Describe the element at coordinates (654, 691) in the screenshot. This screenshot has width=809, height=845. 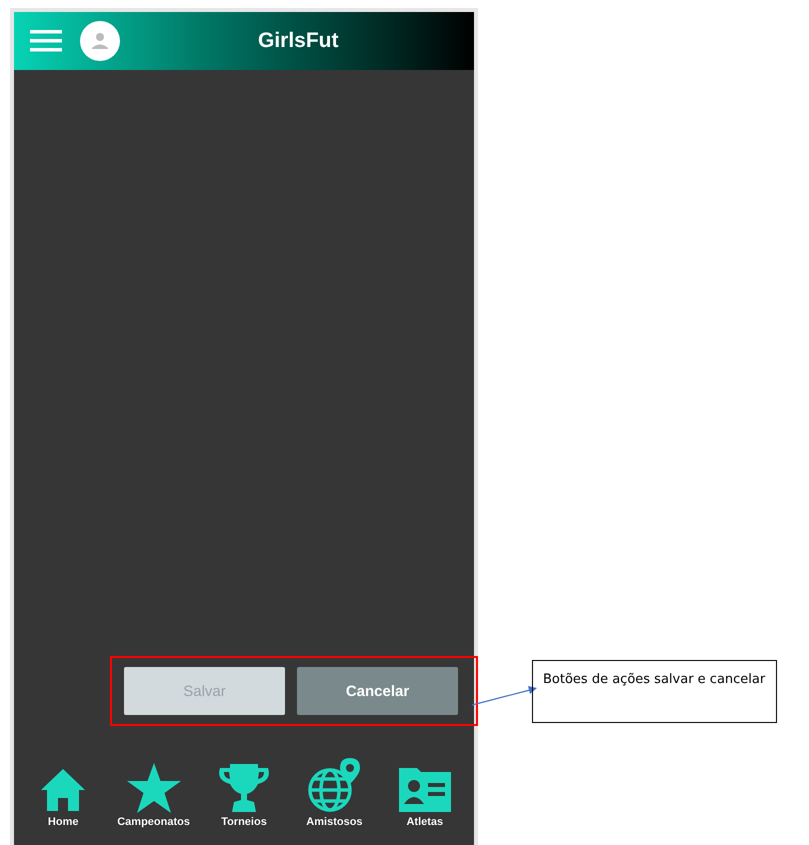
I see `annotation-callout: Botões de ações salvar e cancelar` at that location.